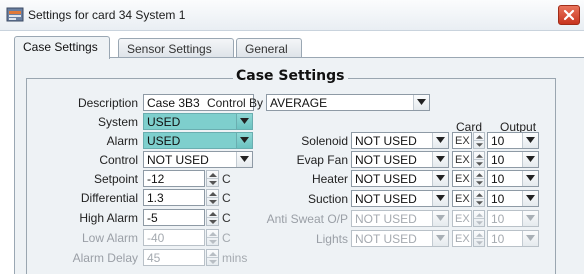 The width and height of the screenshot is (584, 274). What do you see at coordinates (462, 140) in the screenshot?
I see `solenoid-card-field: EX` at bounding box center [462, 140].